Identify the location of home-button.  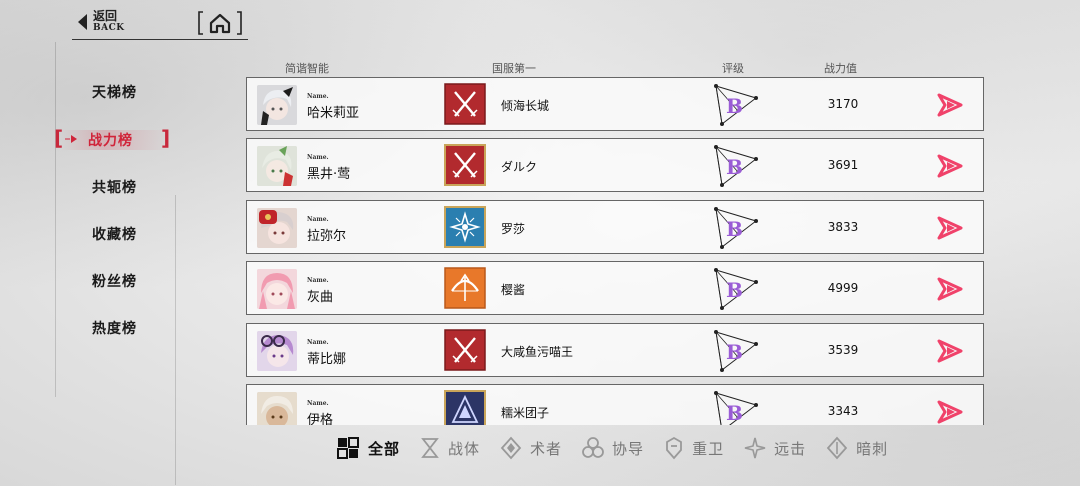
(220, 23).